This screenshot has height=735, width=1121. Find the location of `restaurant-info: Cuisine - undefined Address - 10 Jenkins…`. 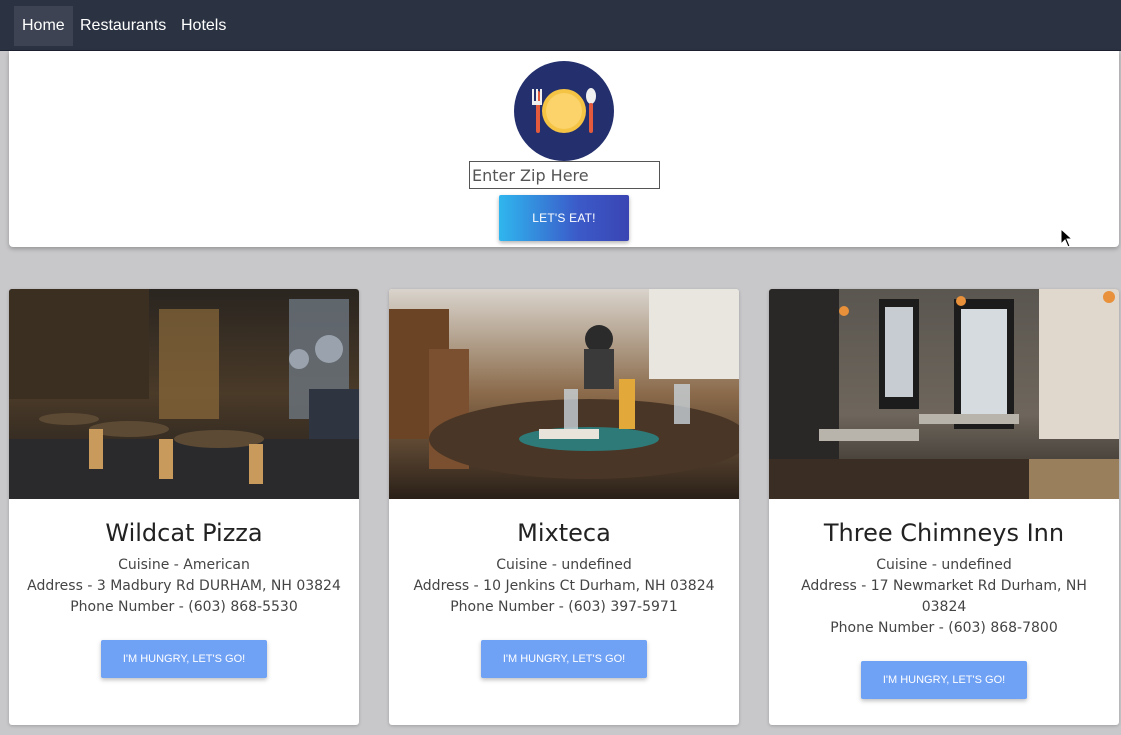

restaurant-info: Cuisine - undefined Address - 10 Jenkins… is located at coordinates (564, 586).